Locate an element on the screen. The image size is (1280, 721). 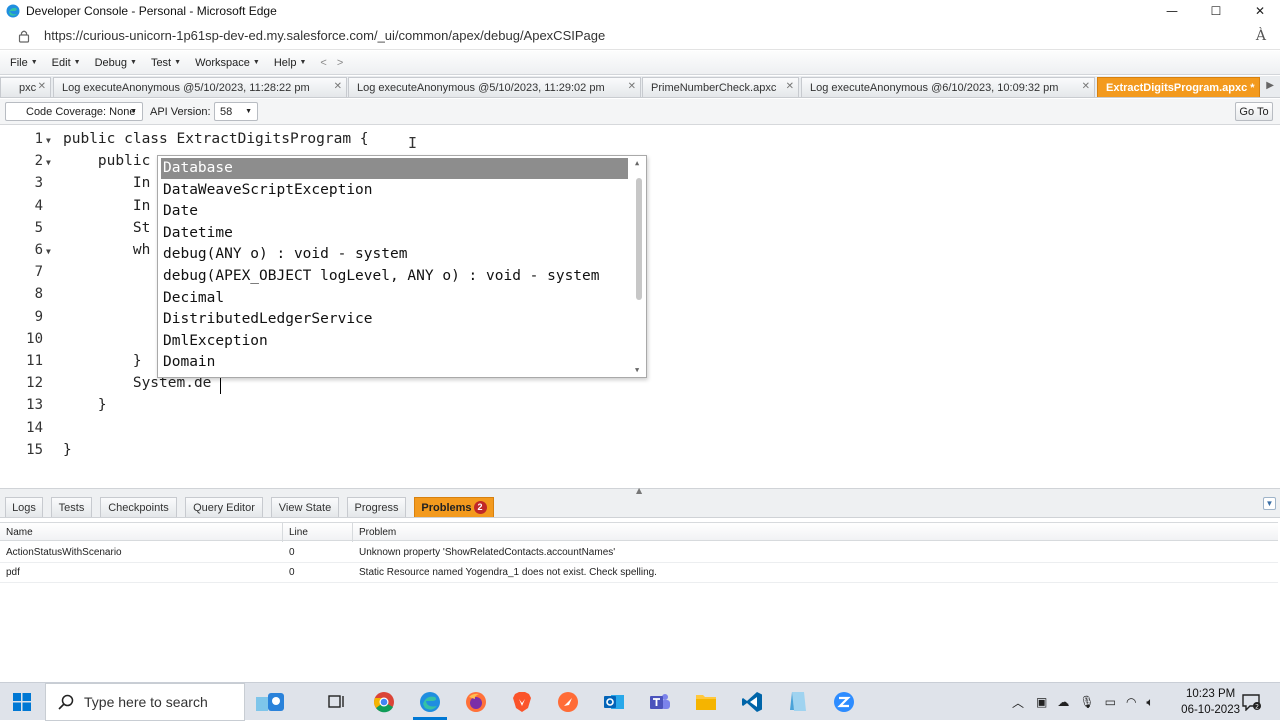
menu-edit: Edit ▼ is located at coordinates (66, 63).